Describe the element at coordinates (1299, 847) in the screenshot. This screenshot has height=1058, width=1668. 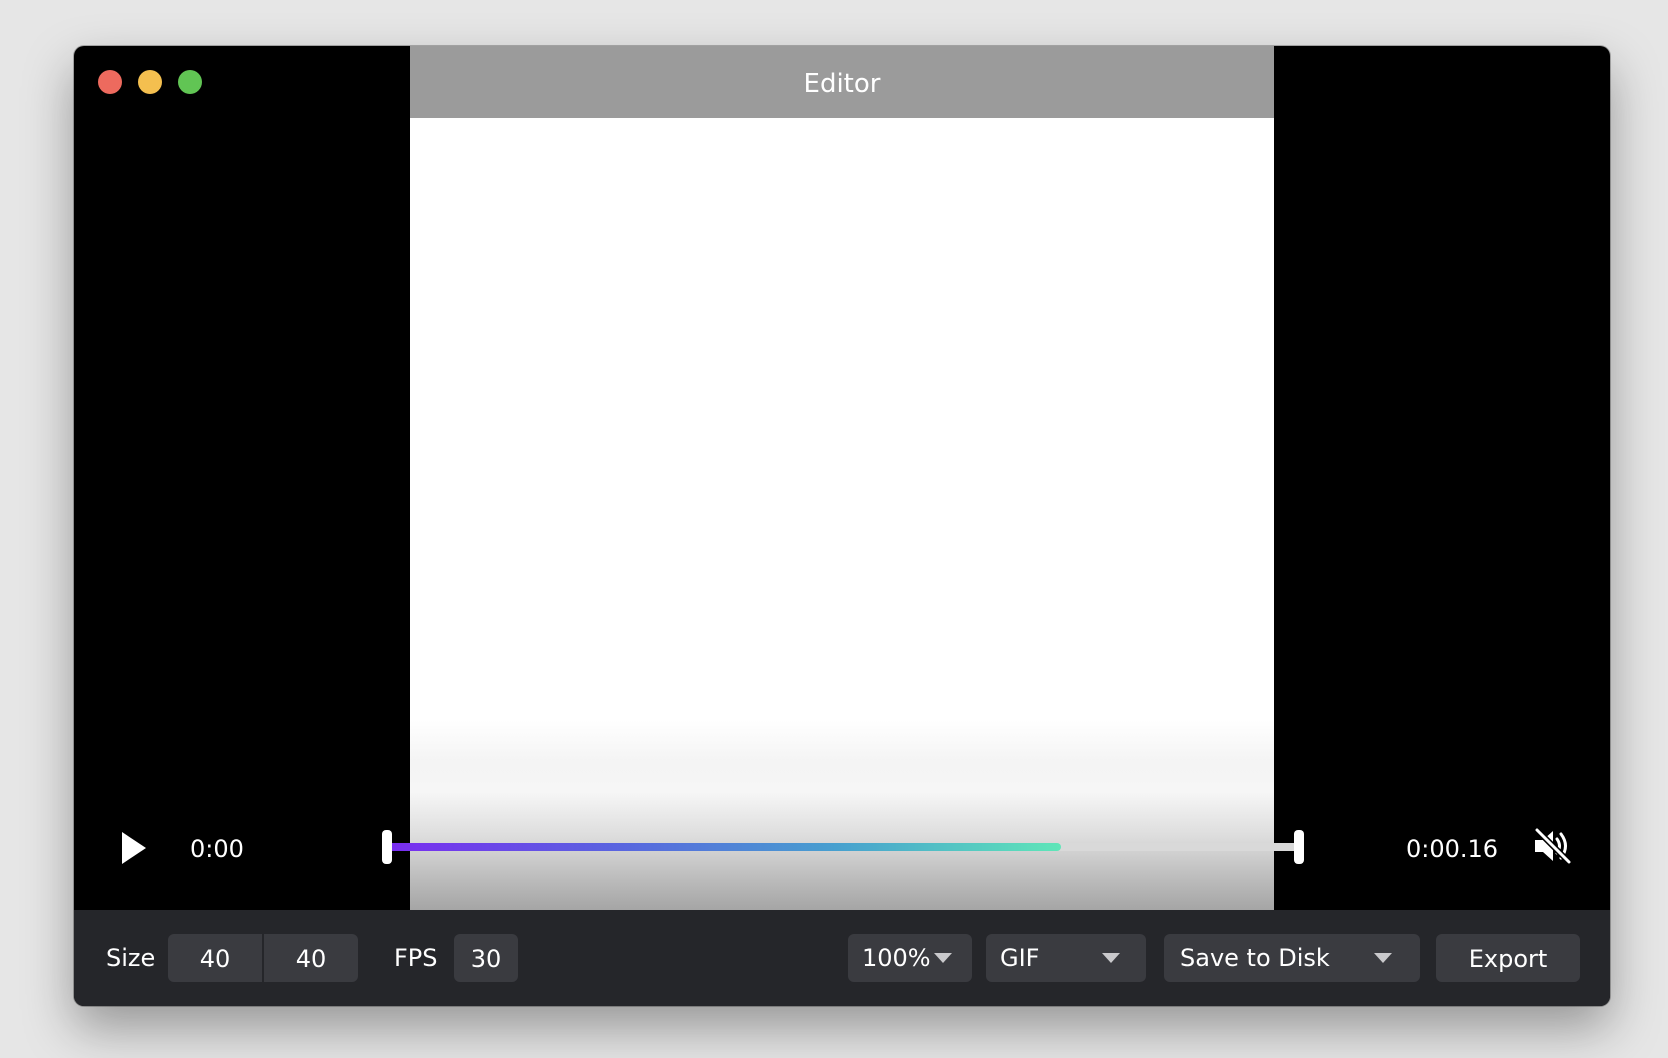
I see `trim-end-handle` at that location.